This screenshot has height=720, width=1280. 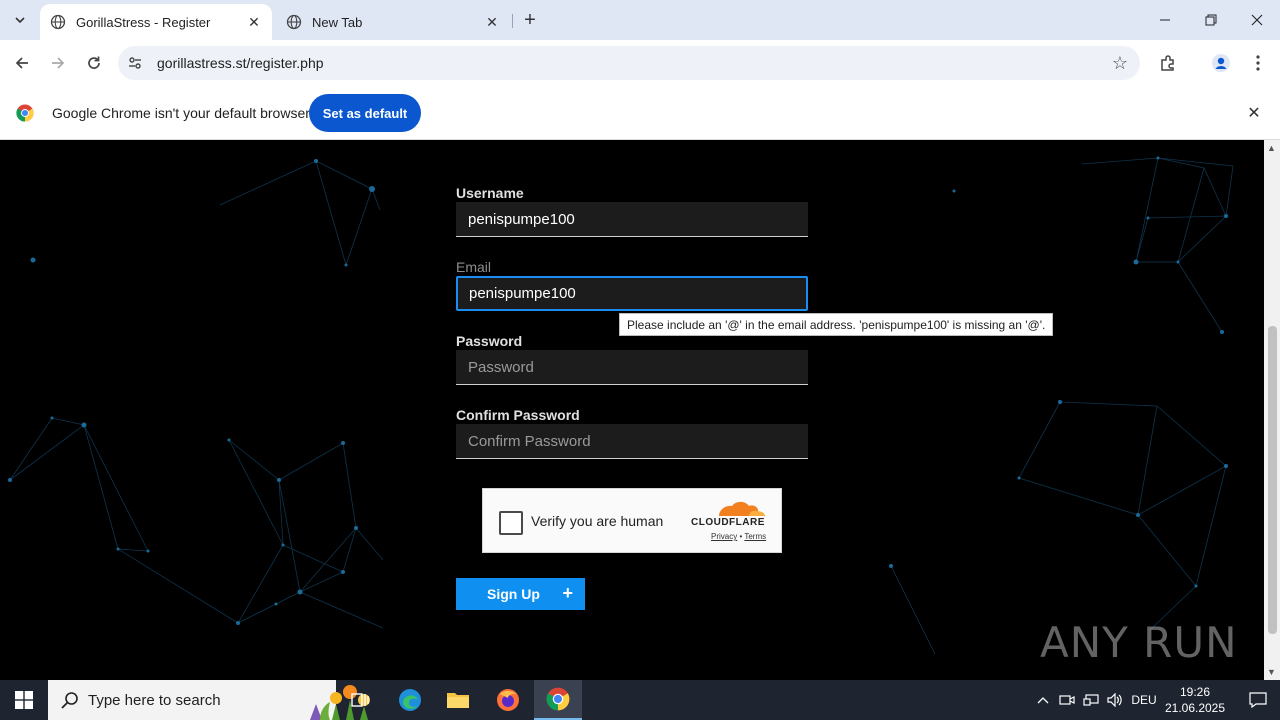 I want to click on edge-icon, so click(x=410, y=700).